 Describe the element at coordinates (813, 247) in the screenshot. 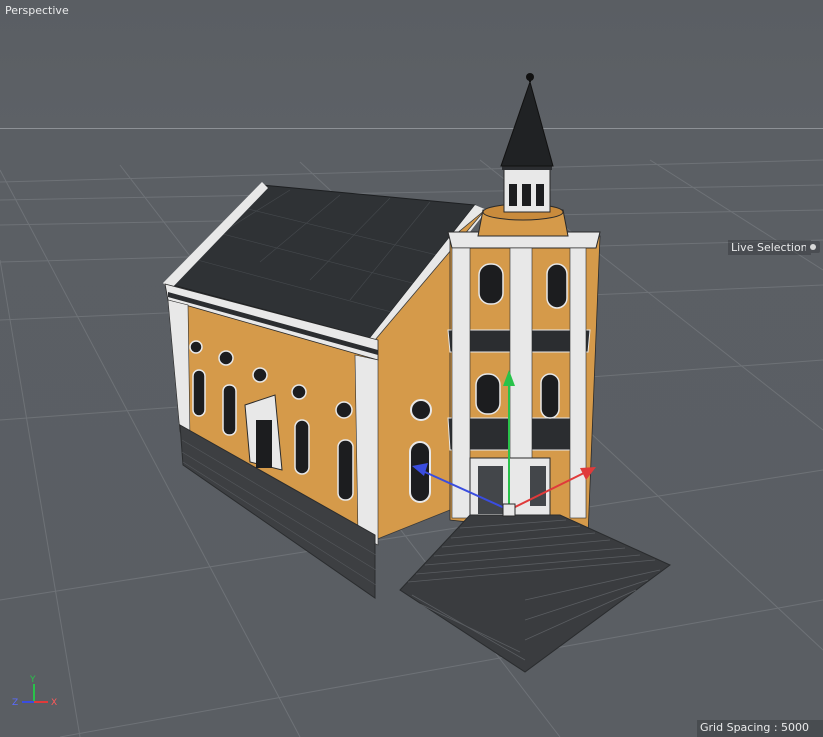

I see `live-selection-icon` at that location.